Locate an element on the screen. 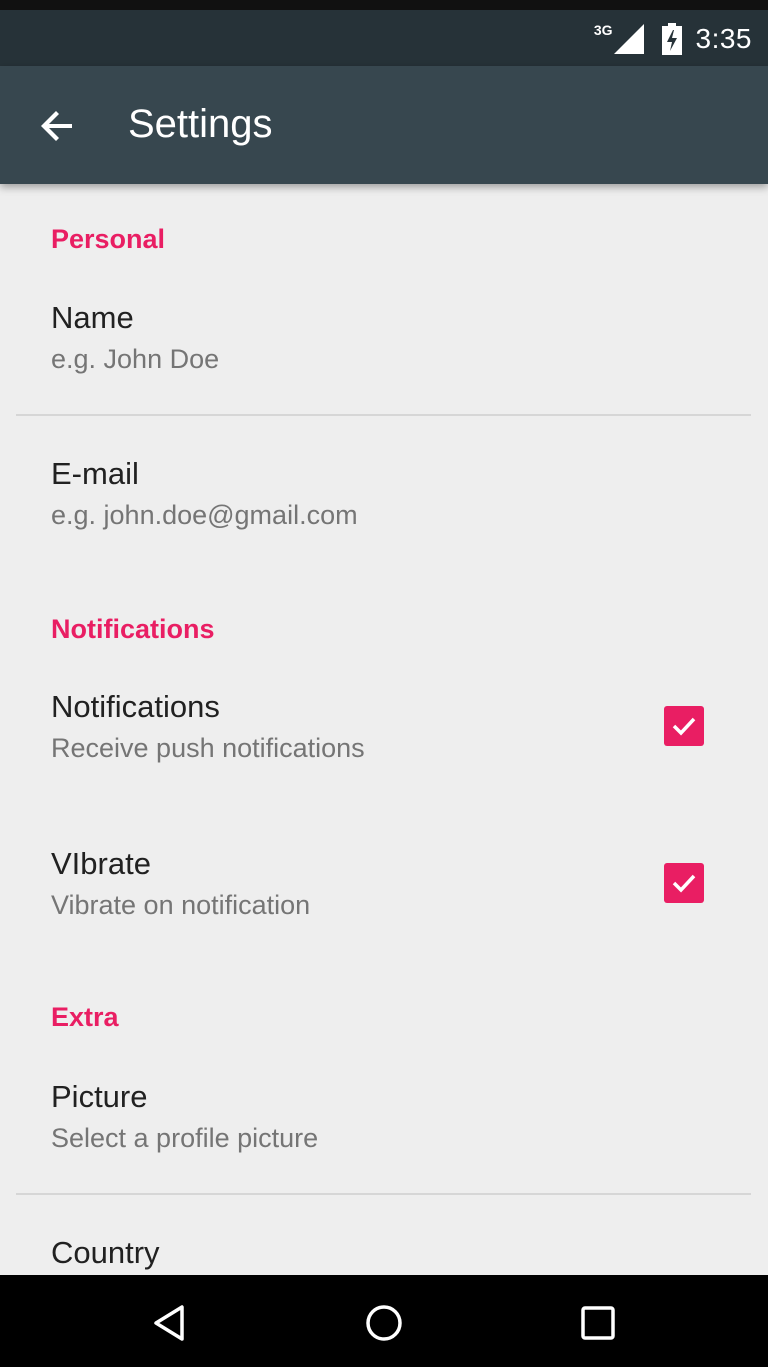  page-title: Settings is located at coordinates (200, 124).